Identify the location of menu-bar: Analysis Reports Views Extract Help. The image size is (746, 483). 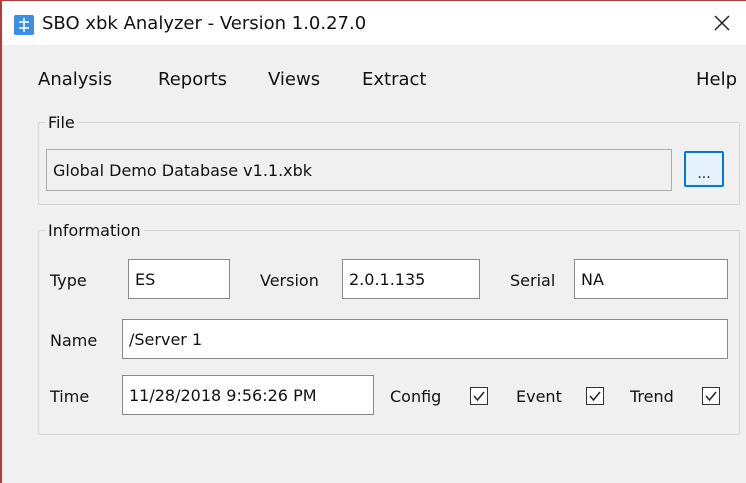
(374, 84).